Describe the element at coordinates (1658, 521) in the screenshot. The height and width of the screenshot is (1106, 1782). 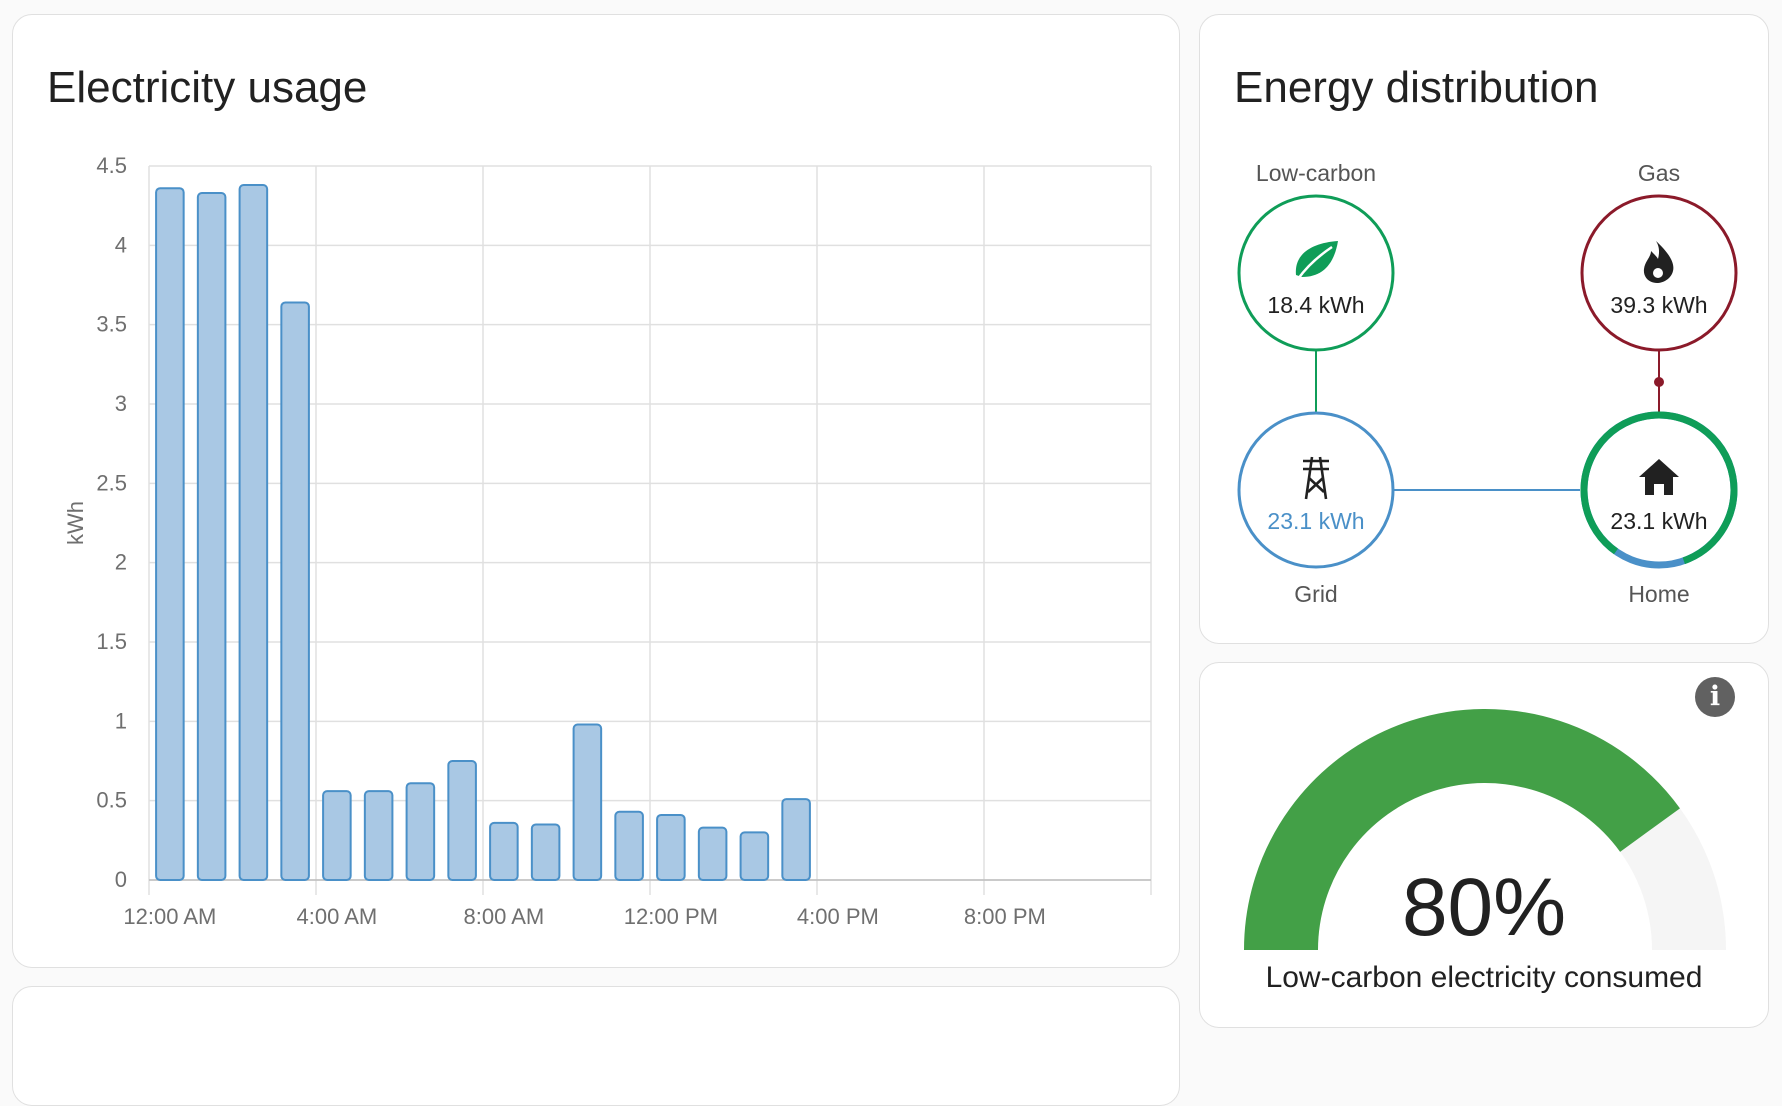
I see `home-value: 23.1 kWh` at that location.